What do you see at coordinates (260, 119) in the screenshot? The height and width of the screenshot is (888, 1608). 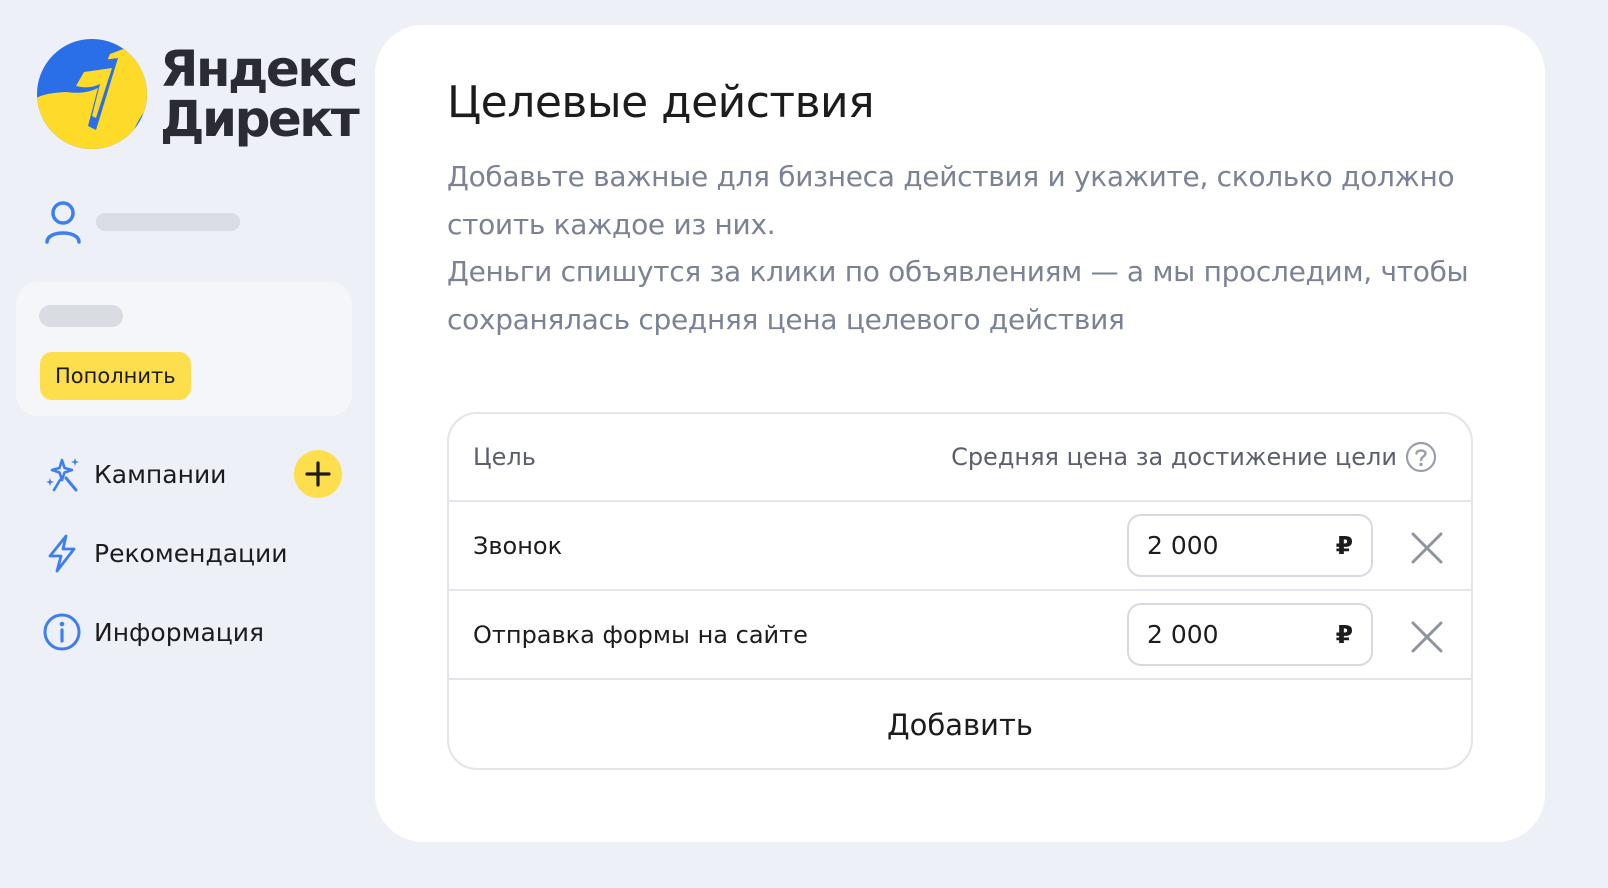 I see `logo-line-2: Директ` at bounding box center [260, 119].